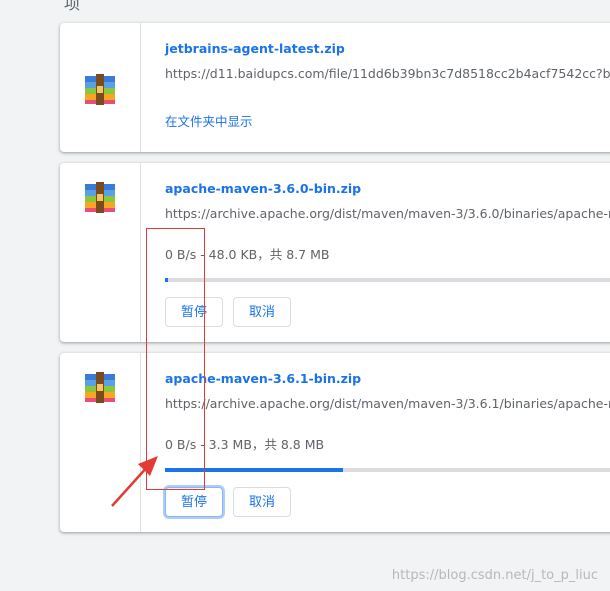 The image size is (610, 591). I want to click on watermark-text: https://blog.csdn.net/j_to_p_liuc, so click(494, 575).